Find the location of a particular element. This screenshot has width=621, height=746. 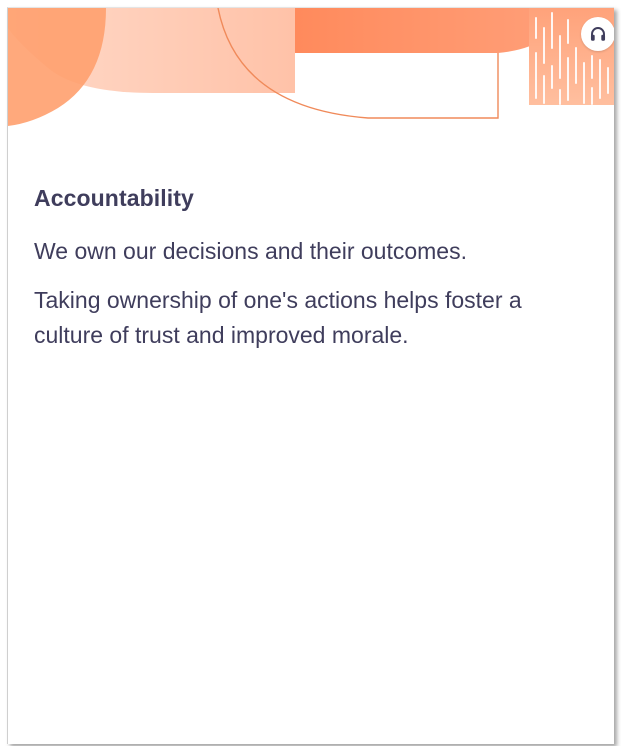

card-paragraph-1: We own our decisions and their outcomes. is located at coordinates (250, 251).